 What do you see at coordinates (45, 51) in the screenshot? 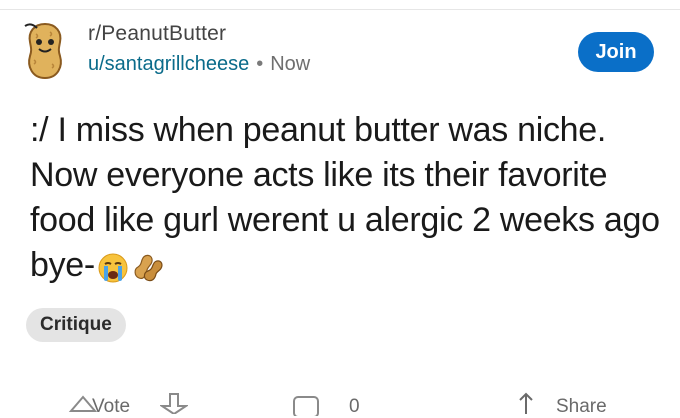
I see `subreddit-avatar-icon` at bounding box center [45, 51].